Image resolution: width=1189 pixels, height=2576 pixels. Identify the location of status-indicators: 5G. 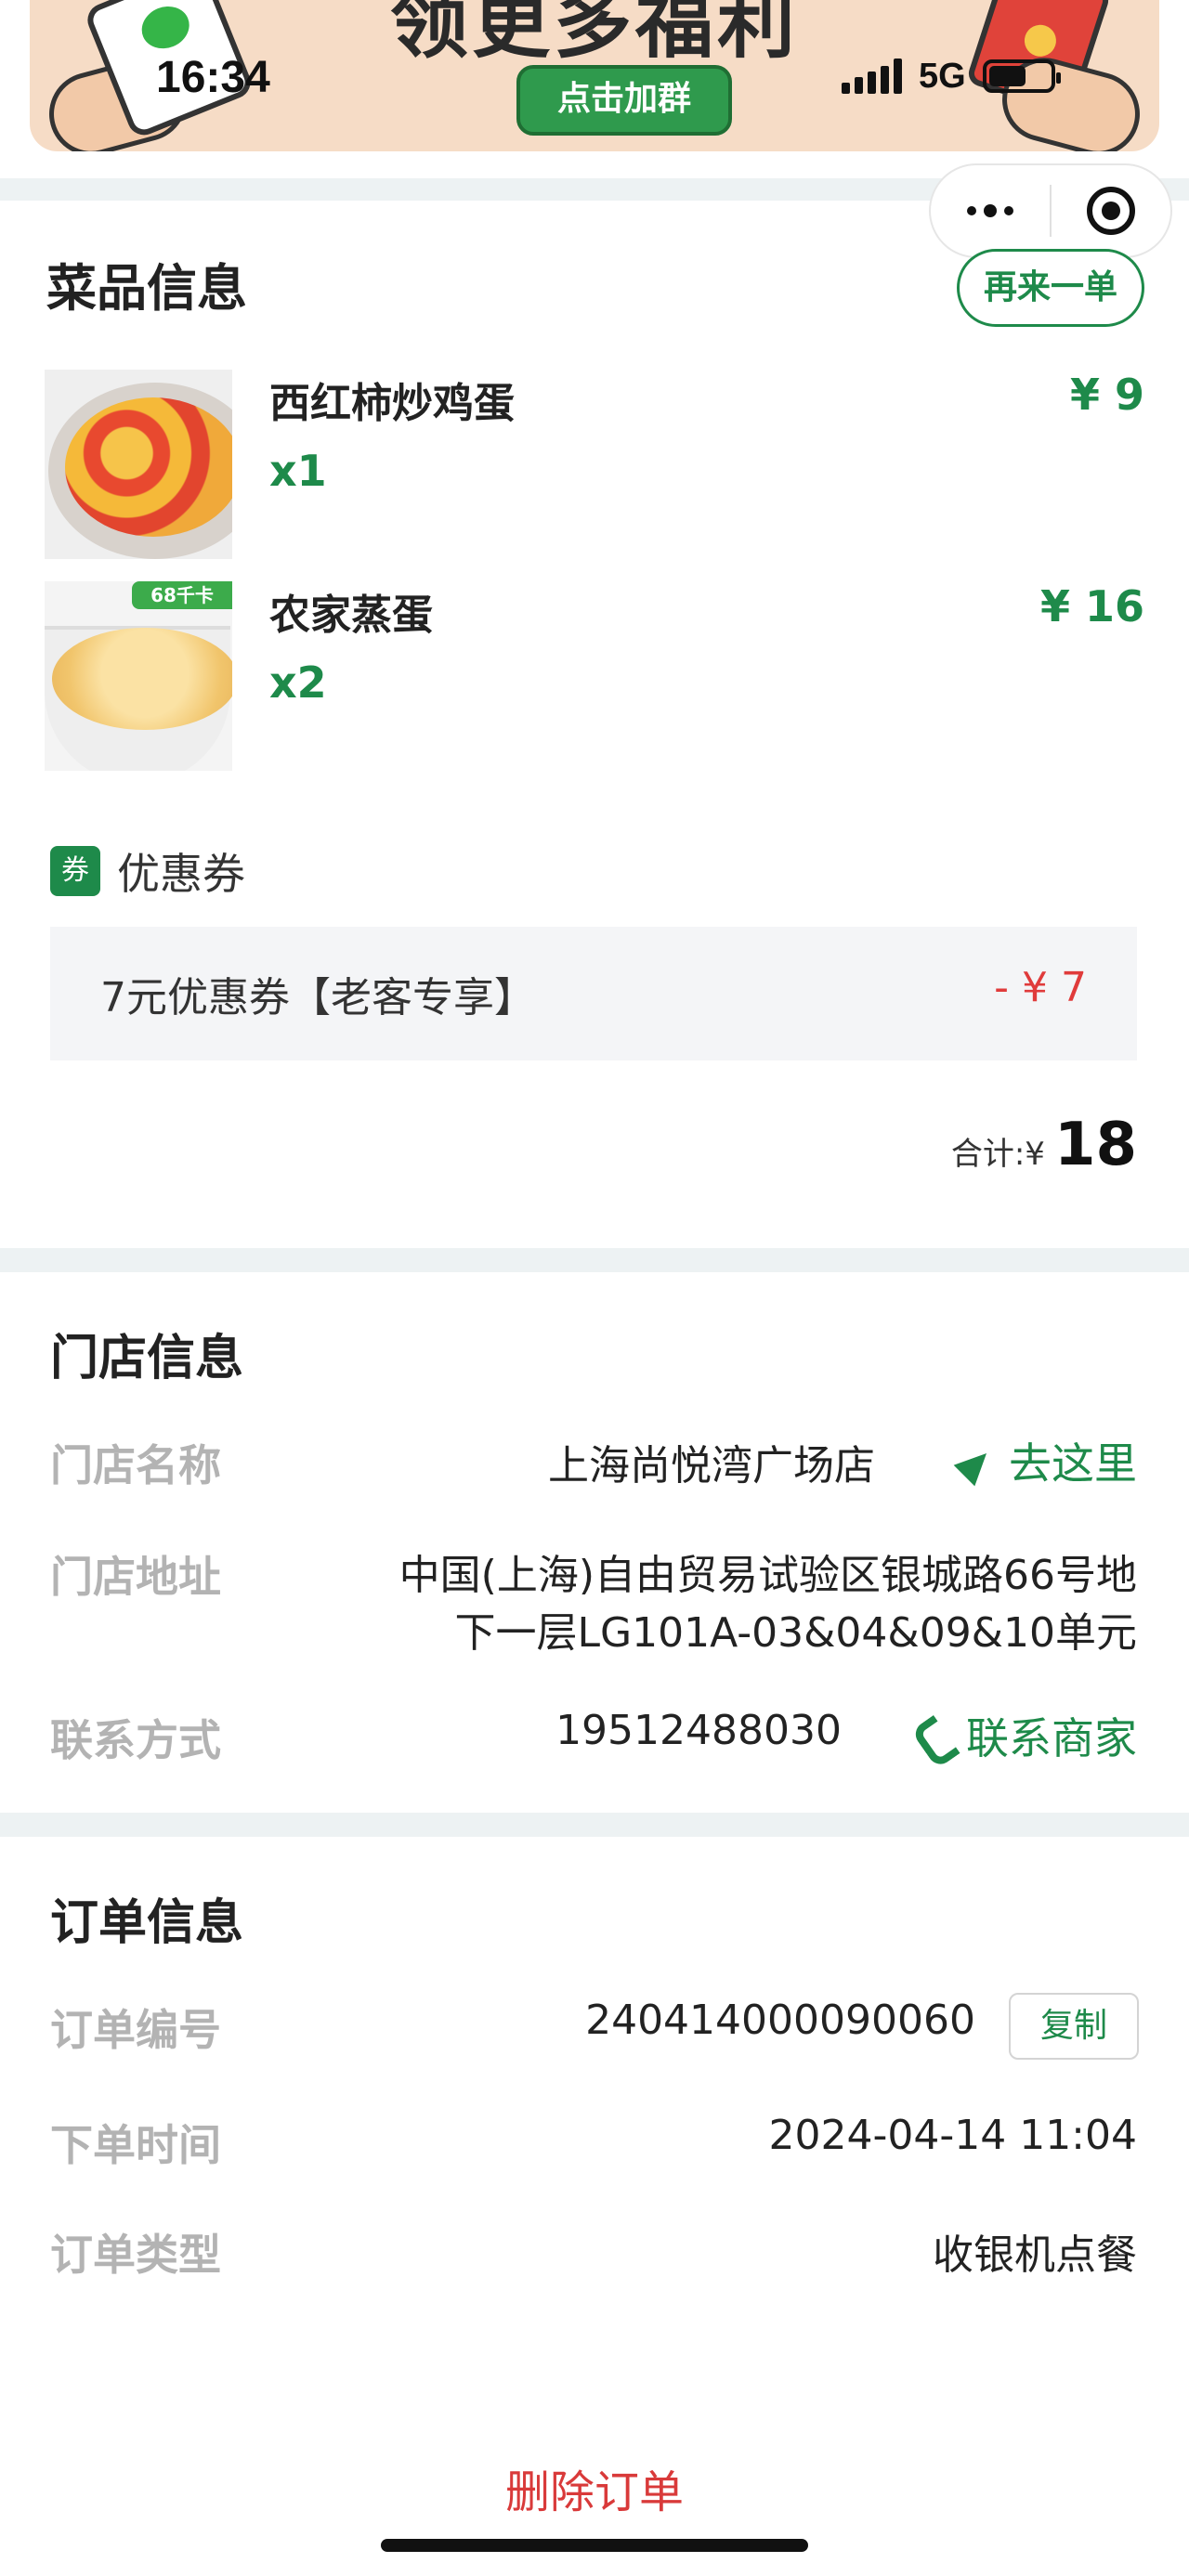
(952, 76).